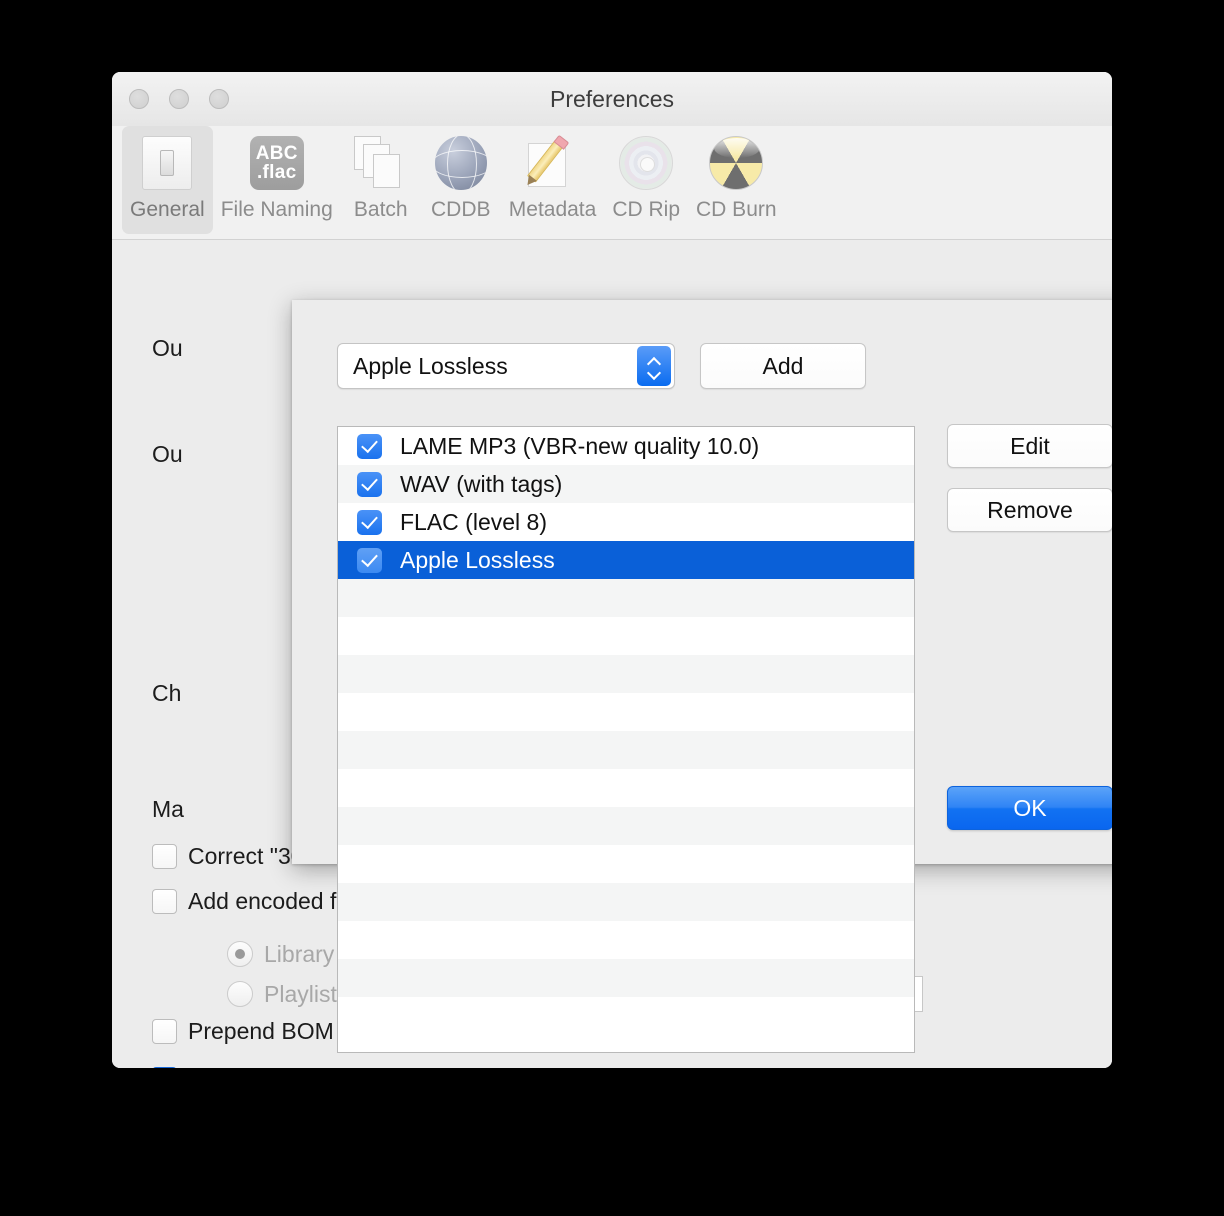 This screenshot has width=1224, height=1216. What do you see at coordinates (654, 360) in the screenshot?
I see `chevron-up-icon` at bounding box center [654, 360].